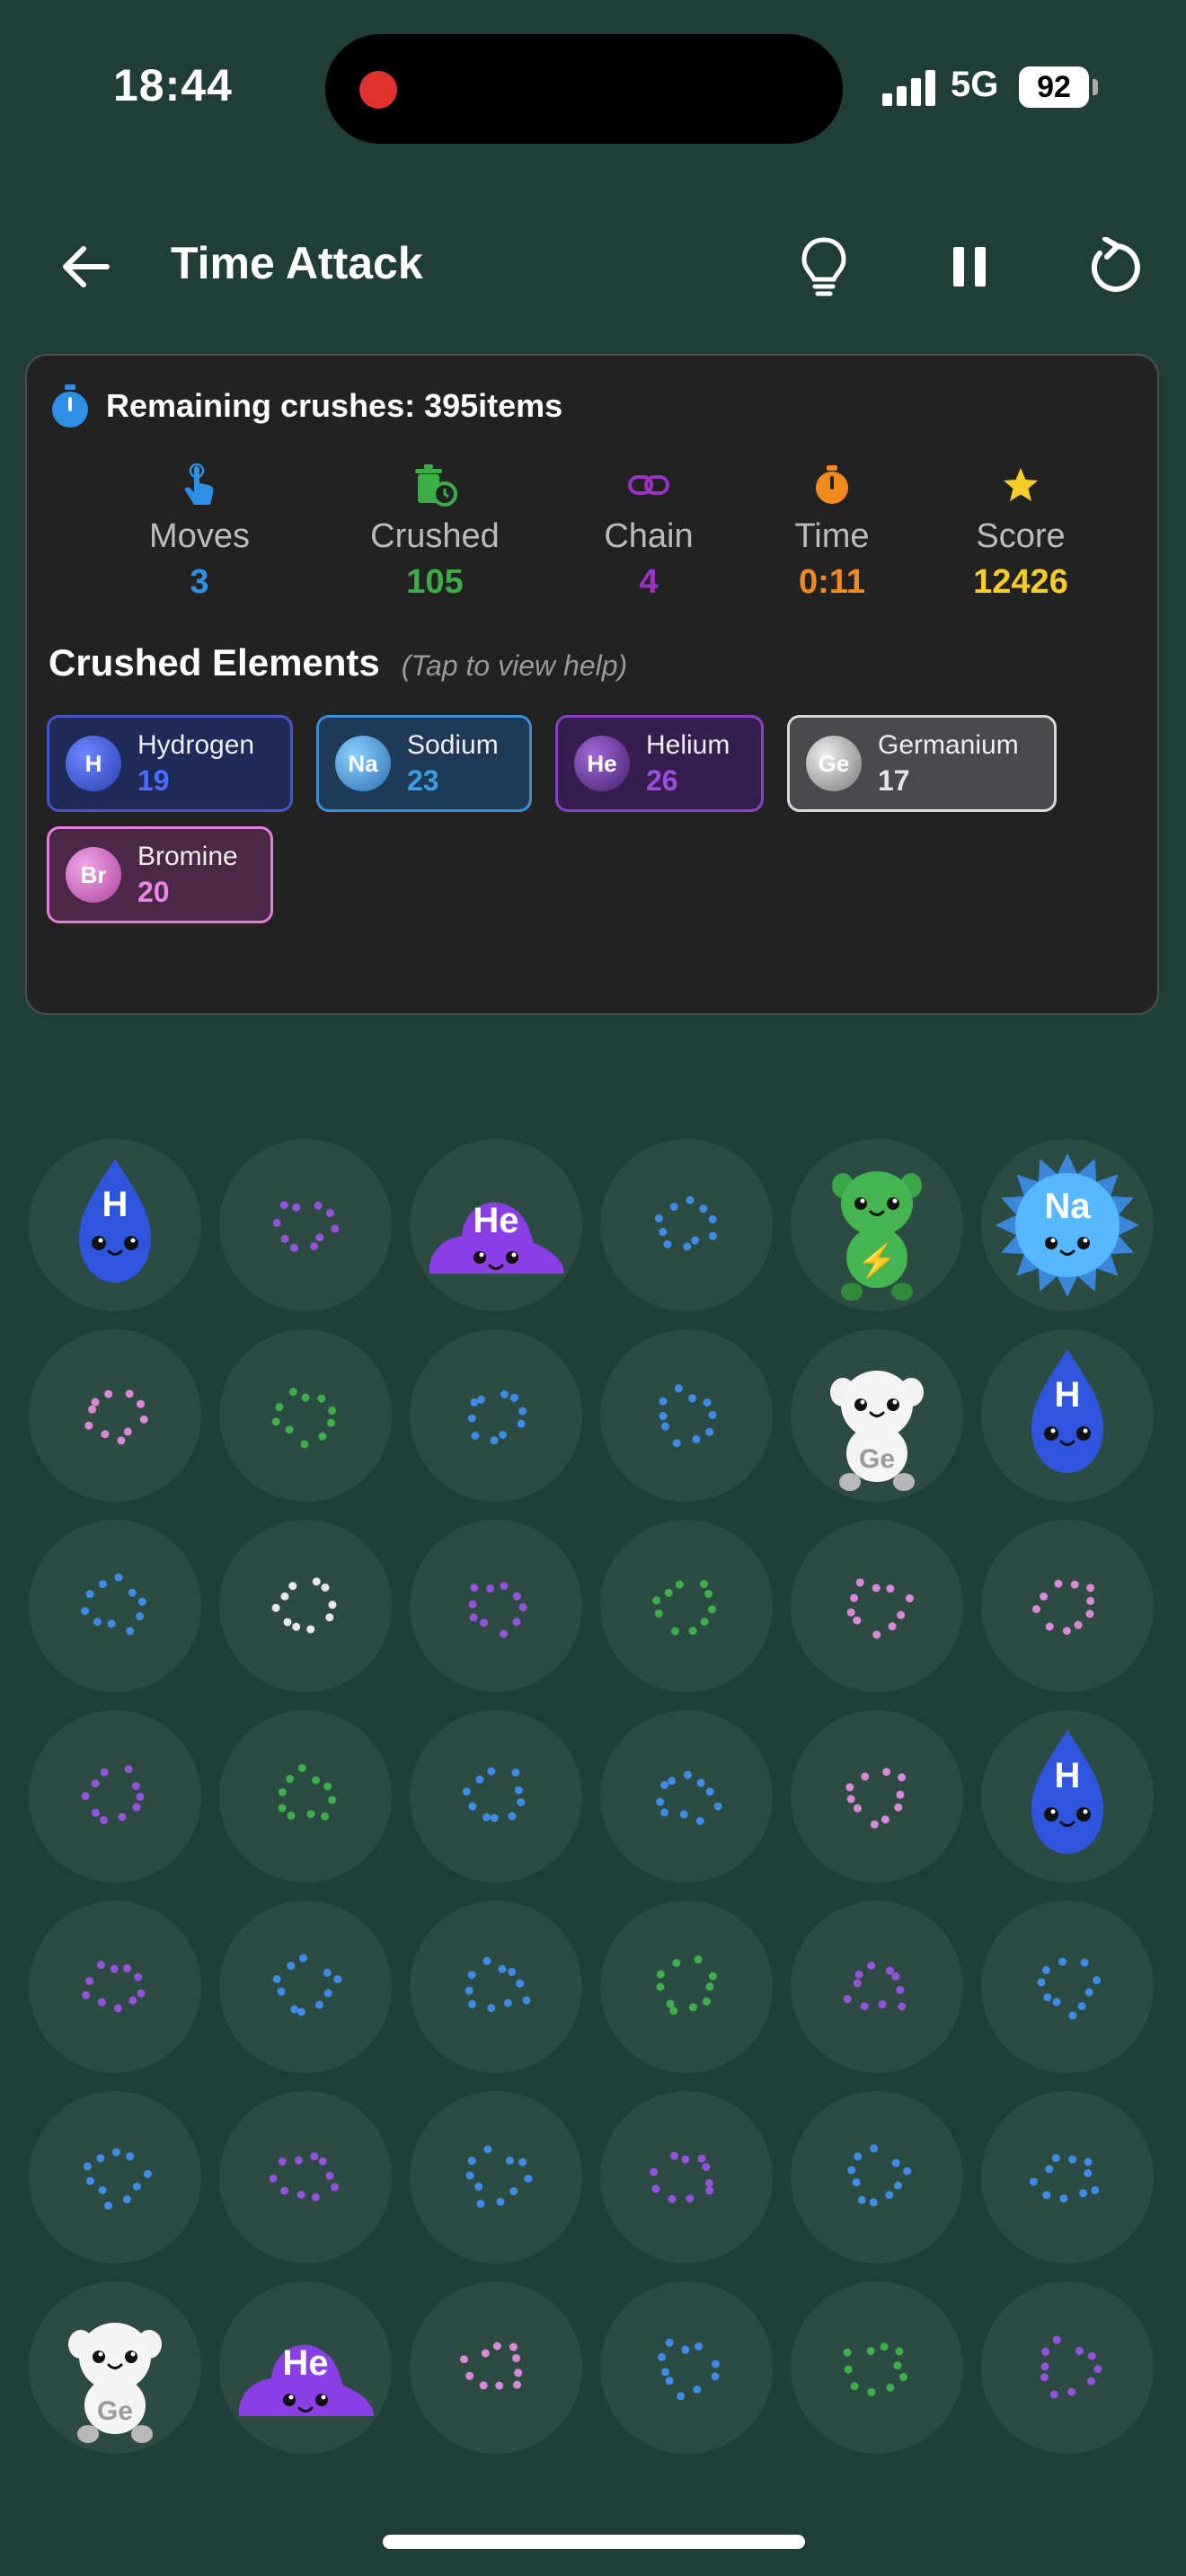 The image size is (1186, 2576). What do you see at coordinates (1020, 582) in the screenshot?
I see `stat-value: 12426` at bounding box center [1020, 582].